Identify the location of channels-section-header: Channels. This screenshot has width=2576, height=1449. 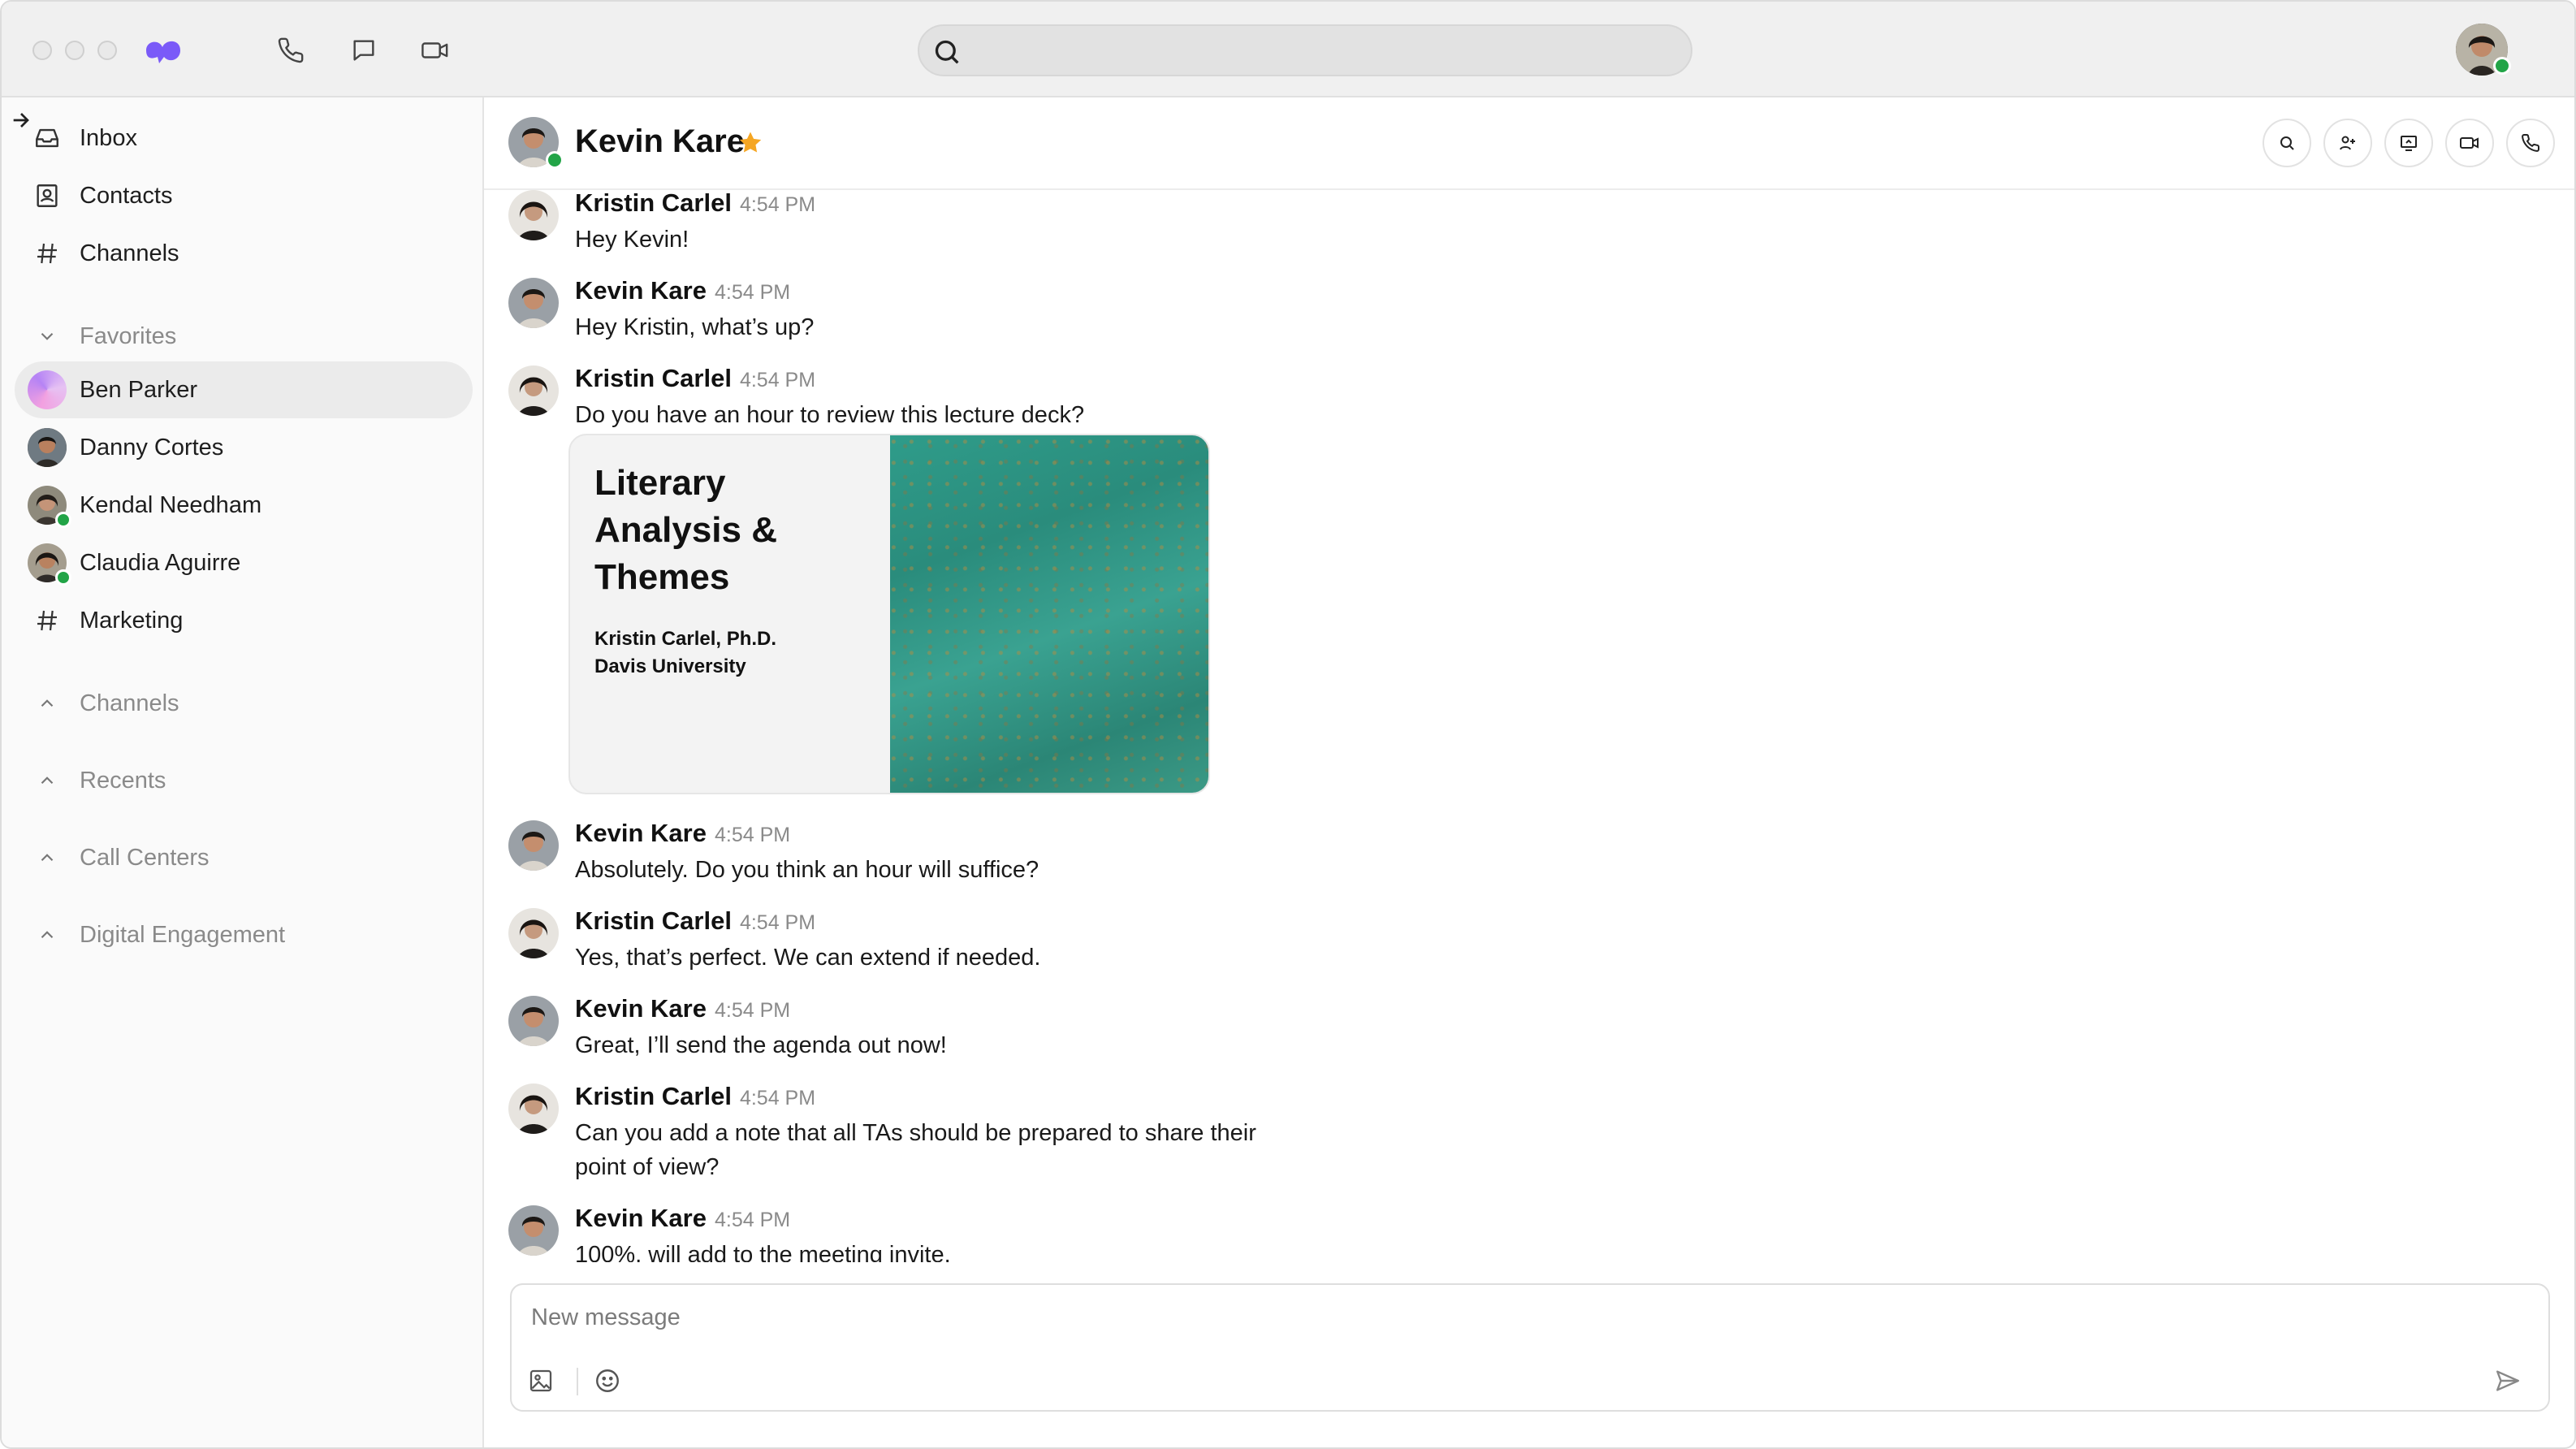
(97, 703).